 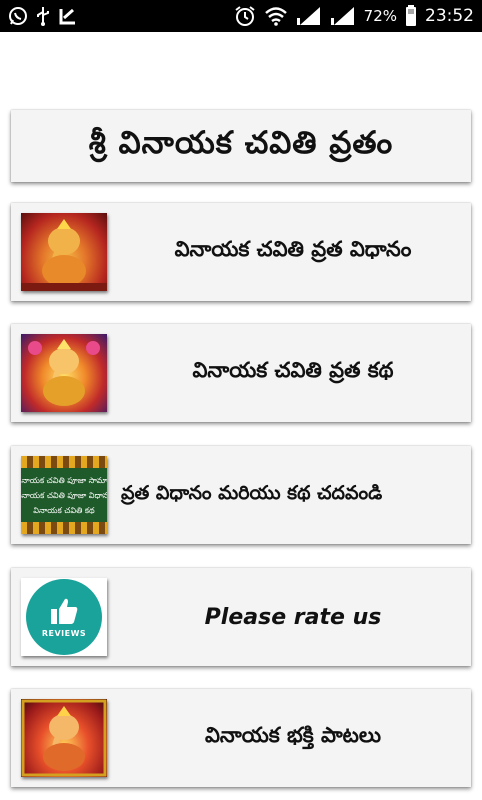 What do you see at coordinates (411, 16) in the screenshot?
I see `battery-icon` at bounding box center [411, 16].